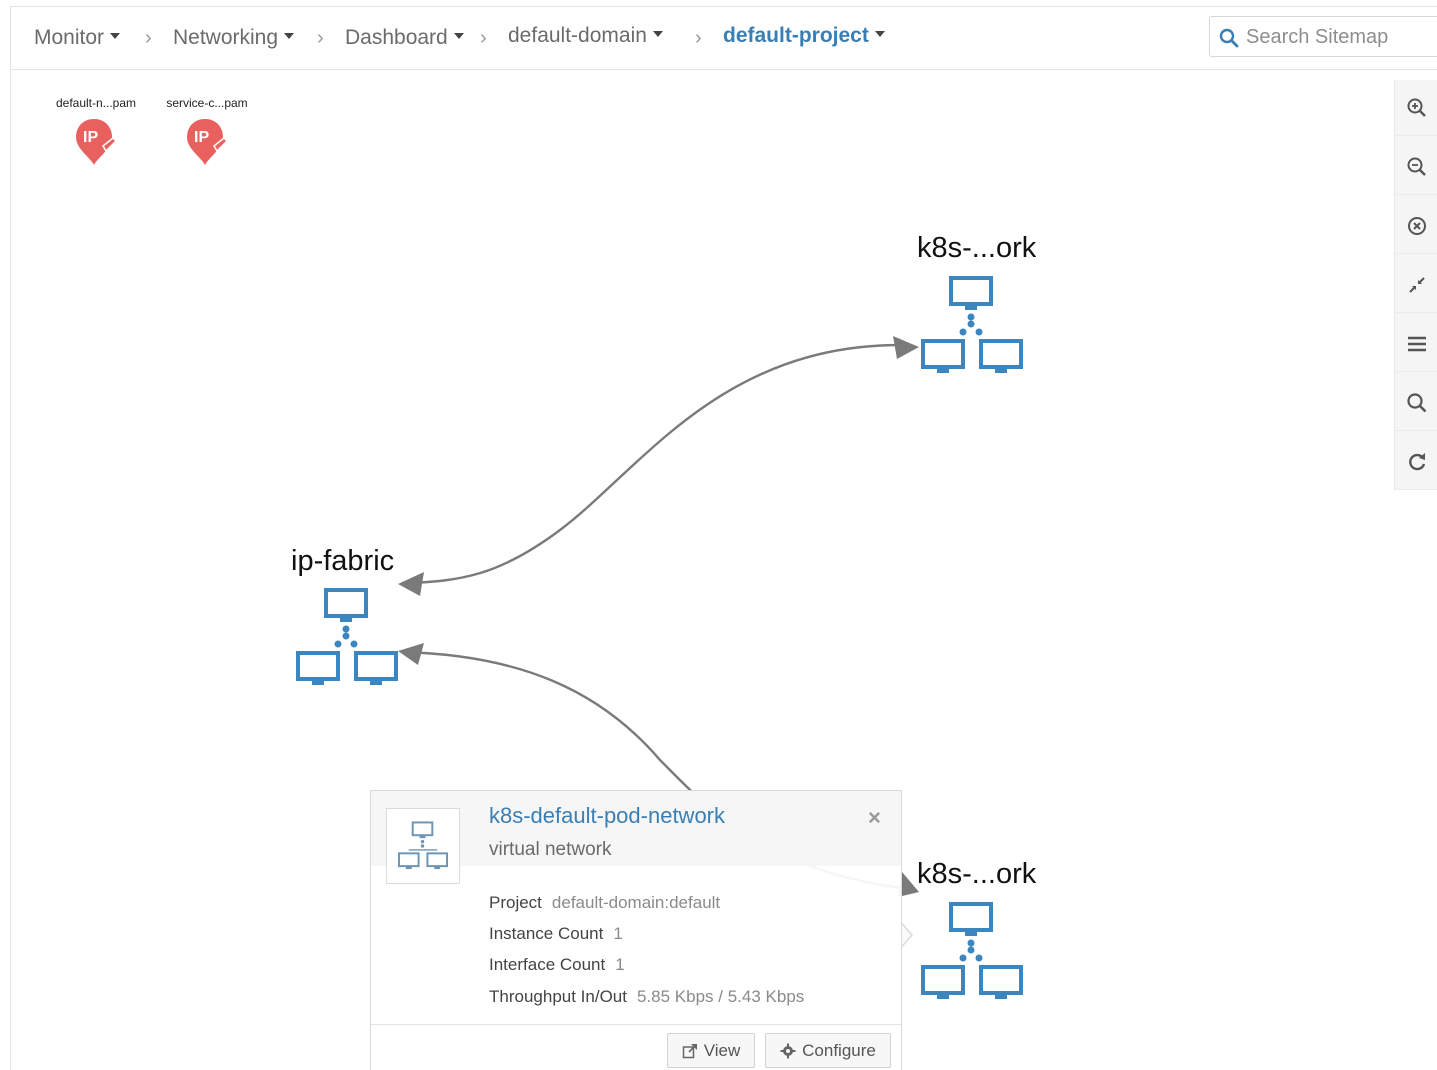 This screenshot has height=1070, width=1437. I want to click on field-interface-count: Interface Count 1, so click(557, 965).